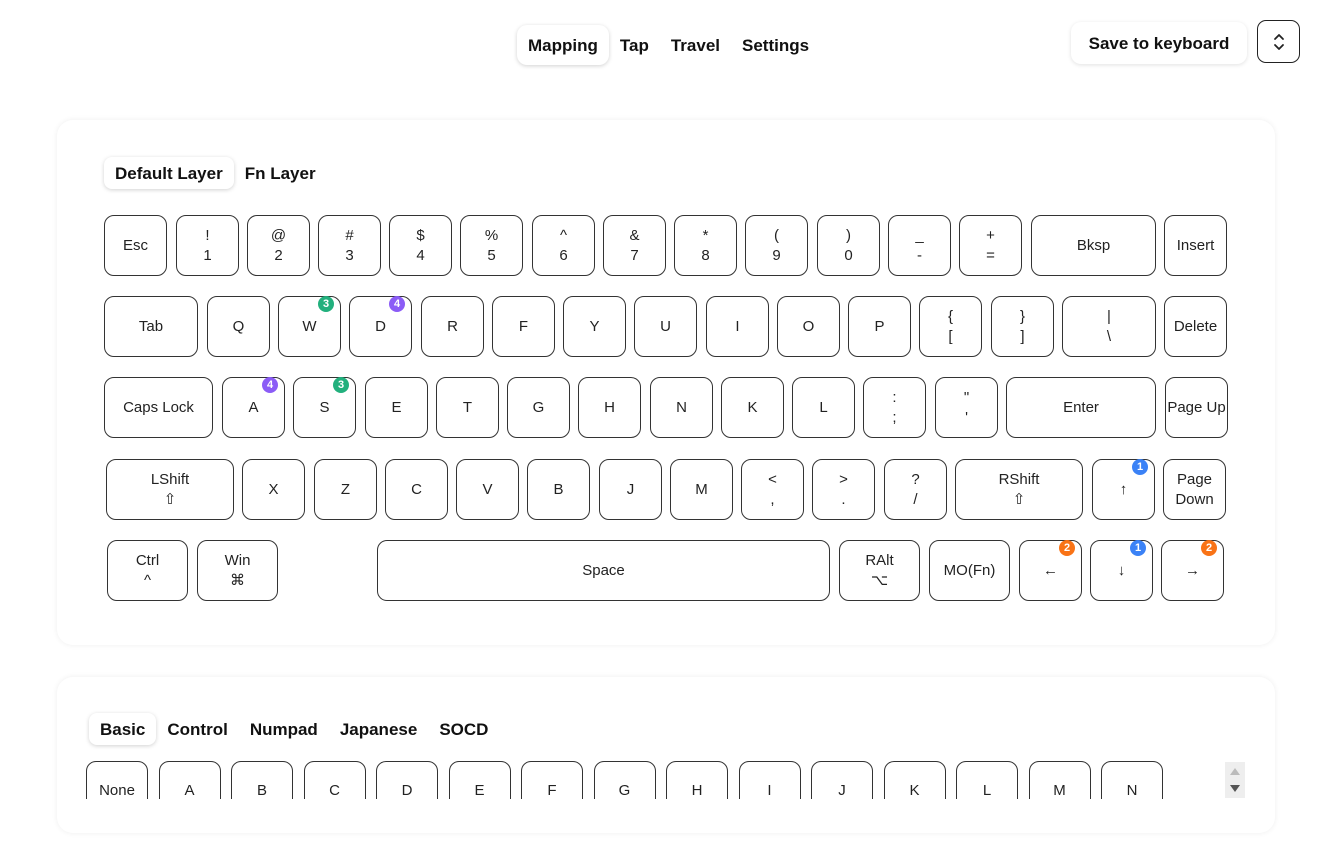 The height and width of the screenshot is (864, 1332). Describe the element at coordinates (1109, 326) in the screenshot. I see `key-r1-13: | \` at that location.